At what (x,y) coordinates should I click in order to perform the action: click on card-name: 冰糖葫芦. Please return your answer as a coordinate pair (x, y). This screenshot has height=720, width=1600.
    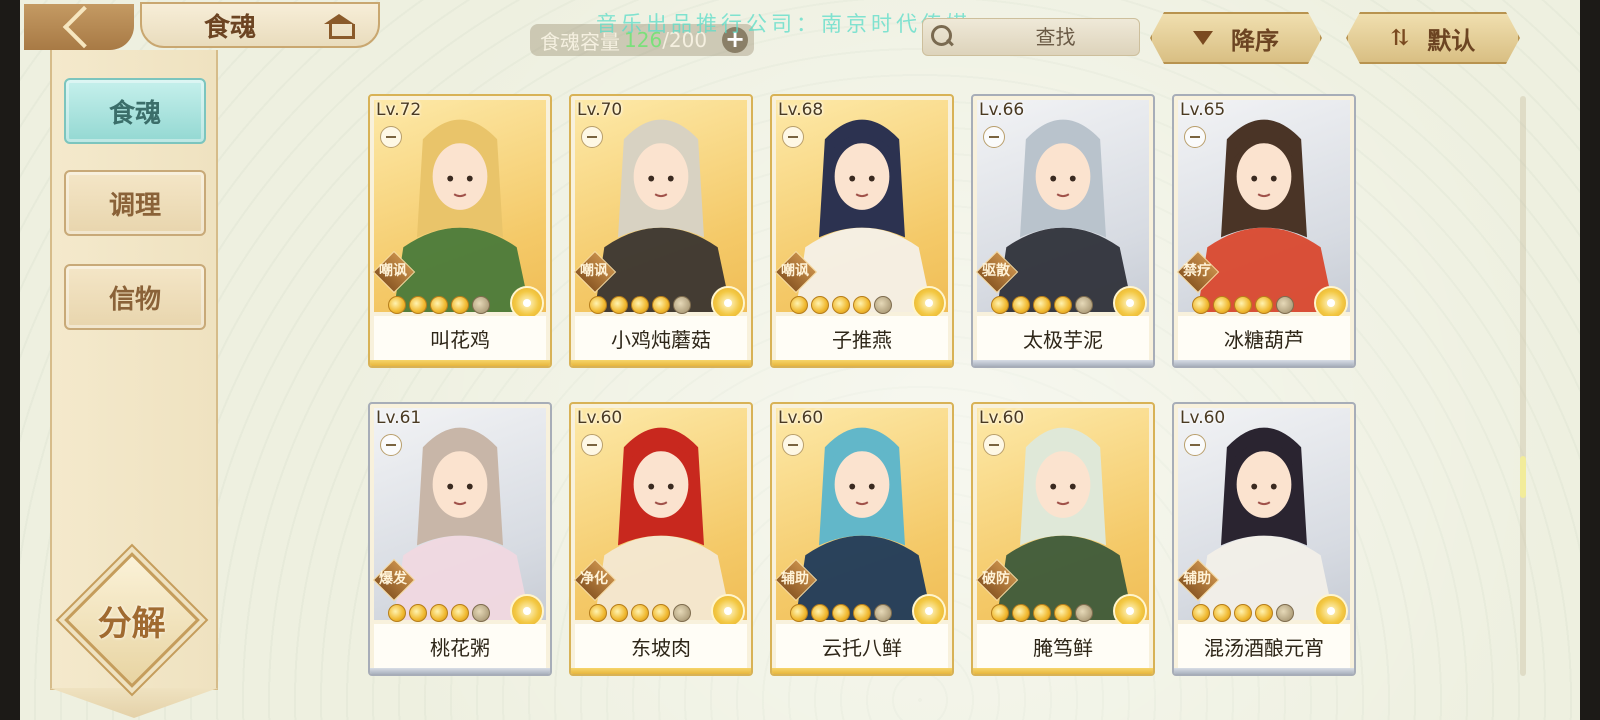
    Looking at the image, I should click on (1264, 338).